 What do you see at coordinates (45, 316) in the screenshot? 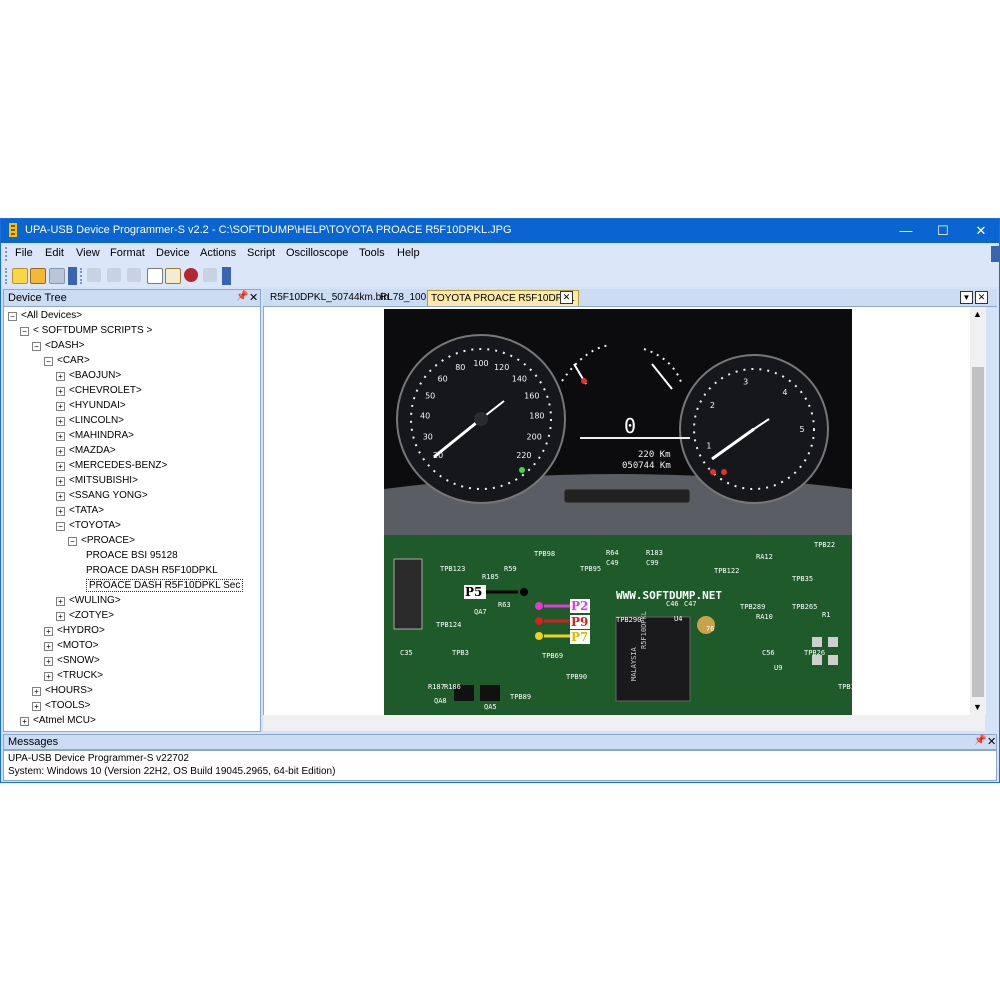
I see `tree-item-all-devices: − <All Devices>` at bounding box center [45, 316].